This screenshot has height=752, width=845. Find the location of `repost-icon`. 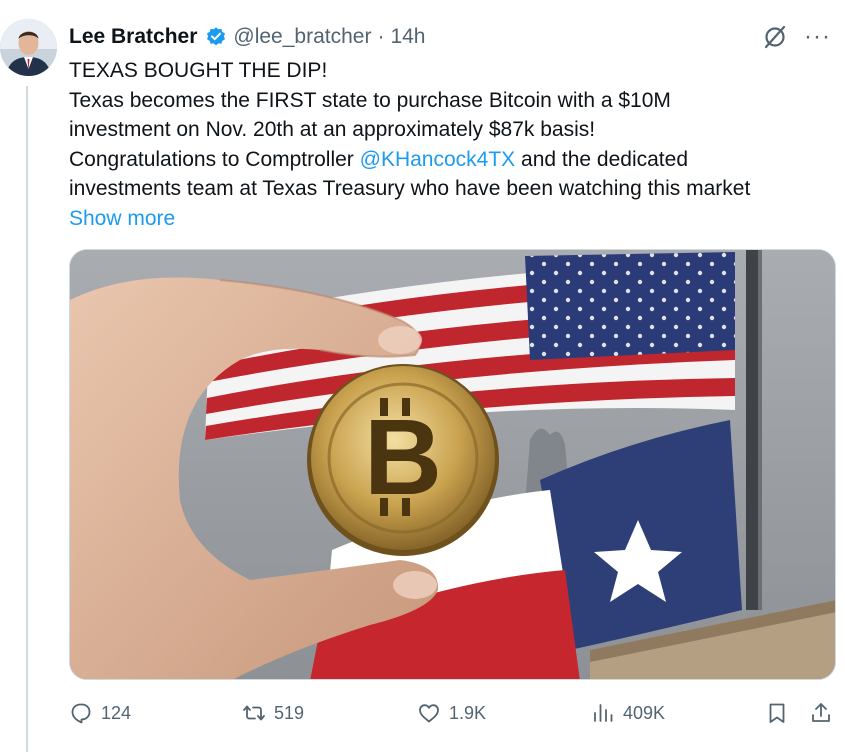

repost-icon is located at coordinates (254, 713).